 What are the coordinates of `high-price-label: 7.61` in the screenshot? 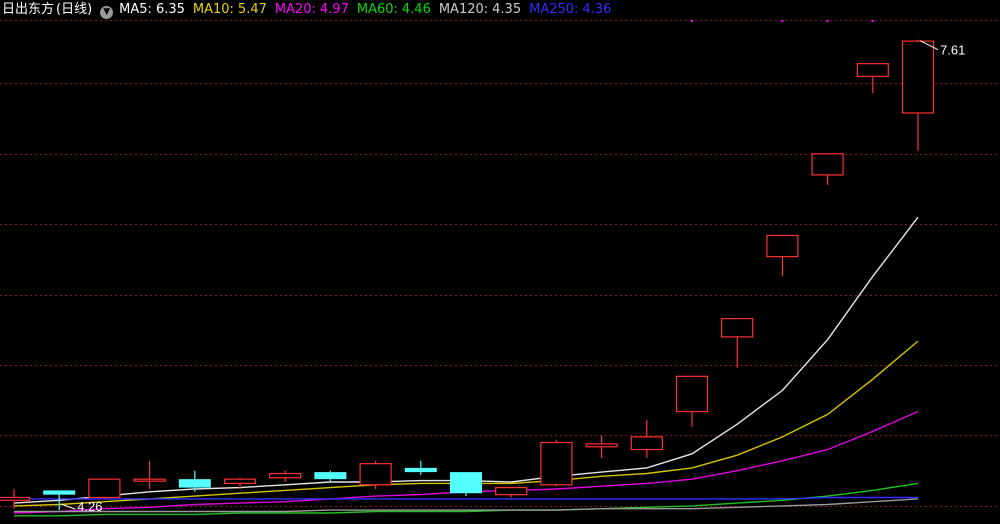 It's located at (952, 50).